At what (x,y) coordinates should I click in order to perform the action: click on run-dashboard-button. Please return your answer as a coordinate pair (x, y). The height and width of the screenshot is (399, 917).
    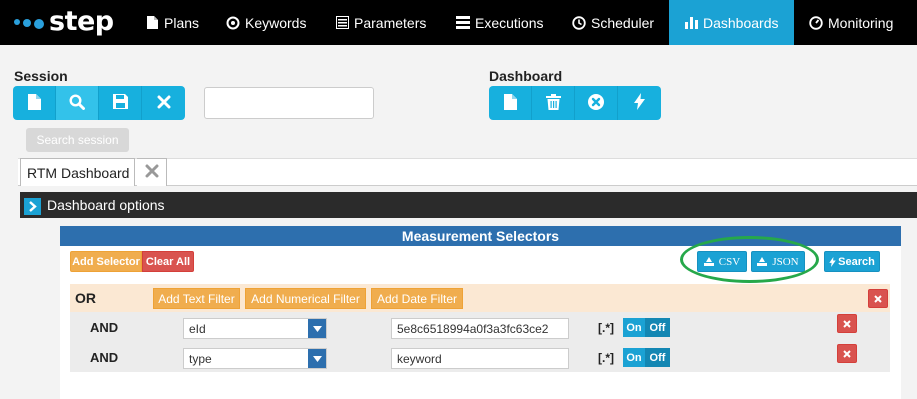
    Looking at the image, I should click on (639, 103).